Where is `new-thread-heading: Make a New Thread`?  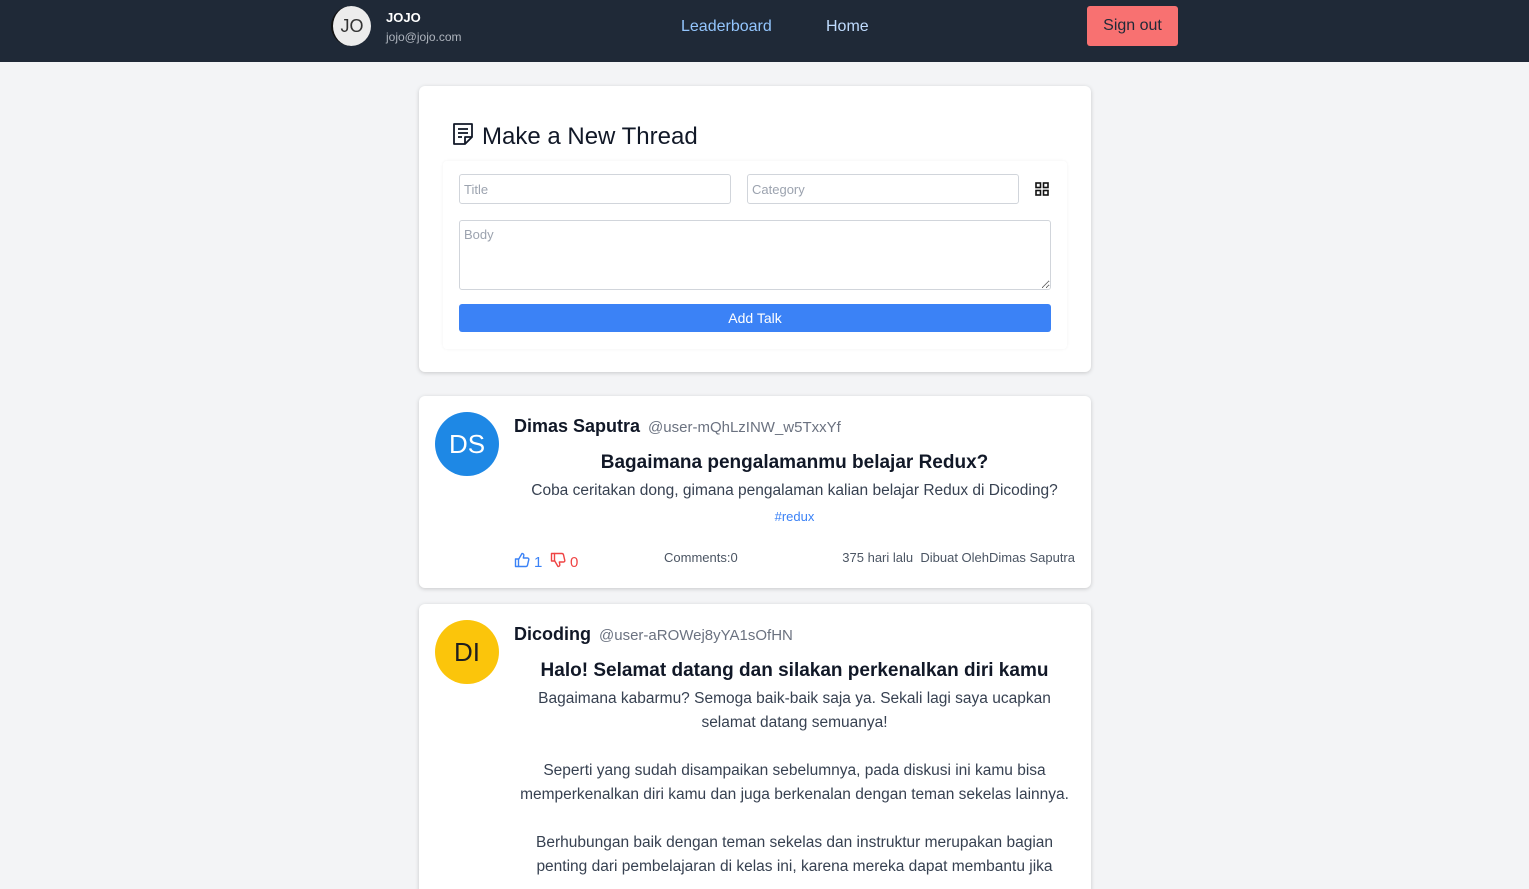
new-thread-heading: Make a New Thread is located at coordinates (575, 136).